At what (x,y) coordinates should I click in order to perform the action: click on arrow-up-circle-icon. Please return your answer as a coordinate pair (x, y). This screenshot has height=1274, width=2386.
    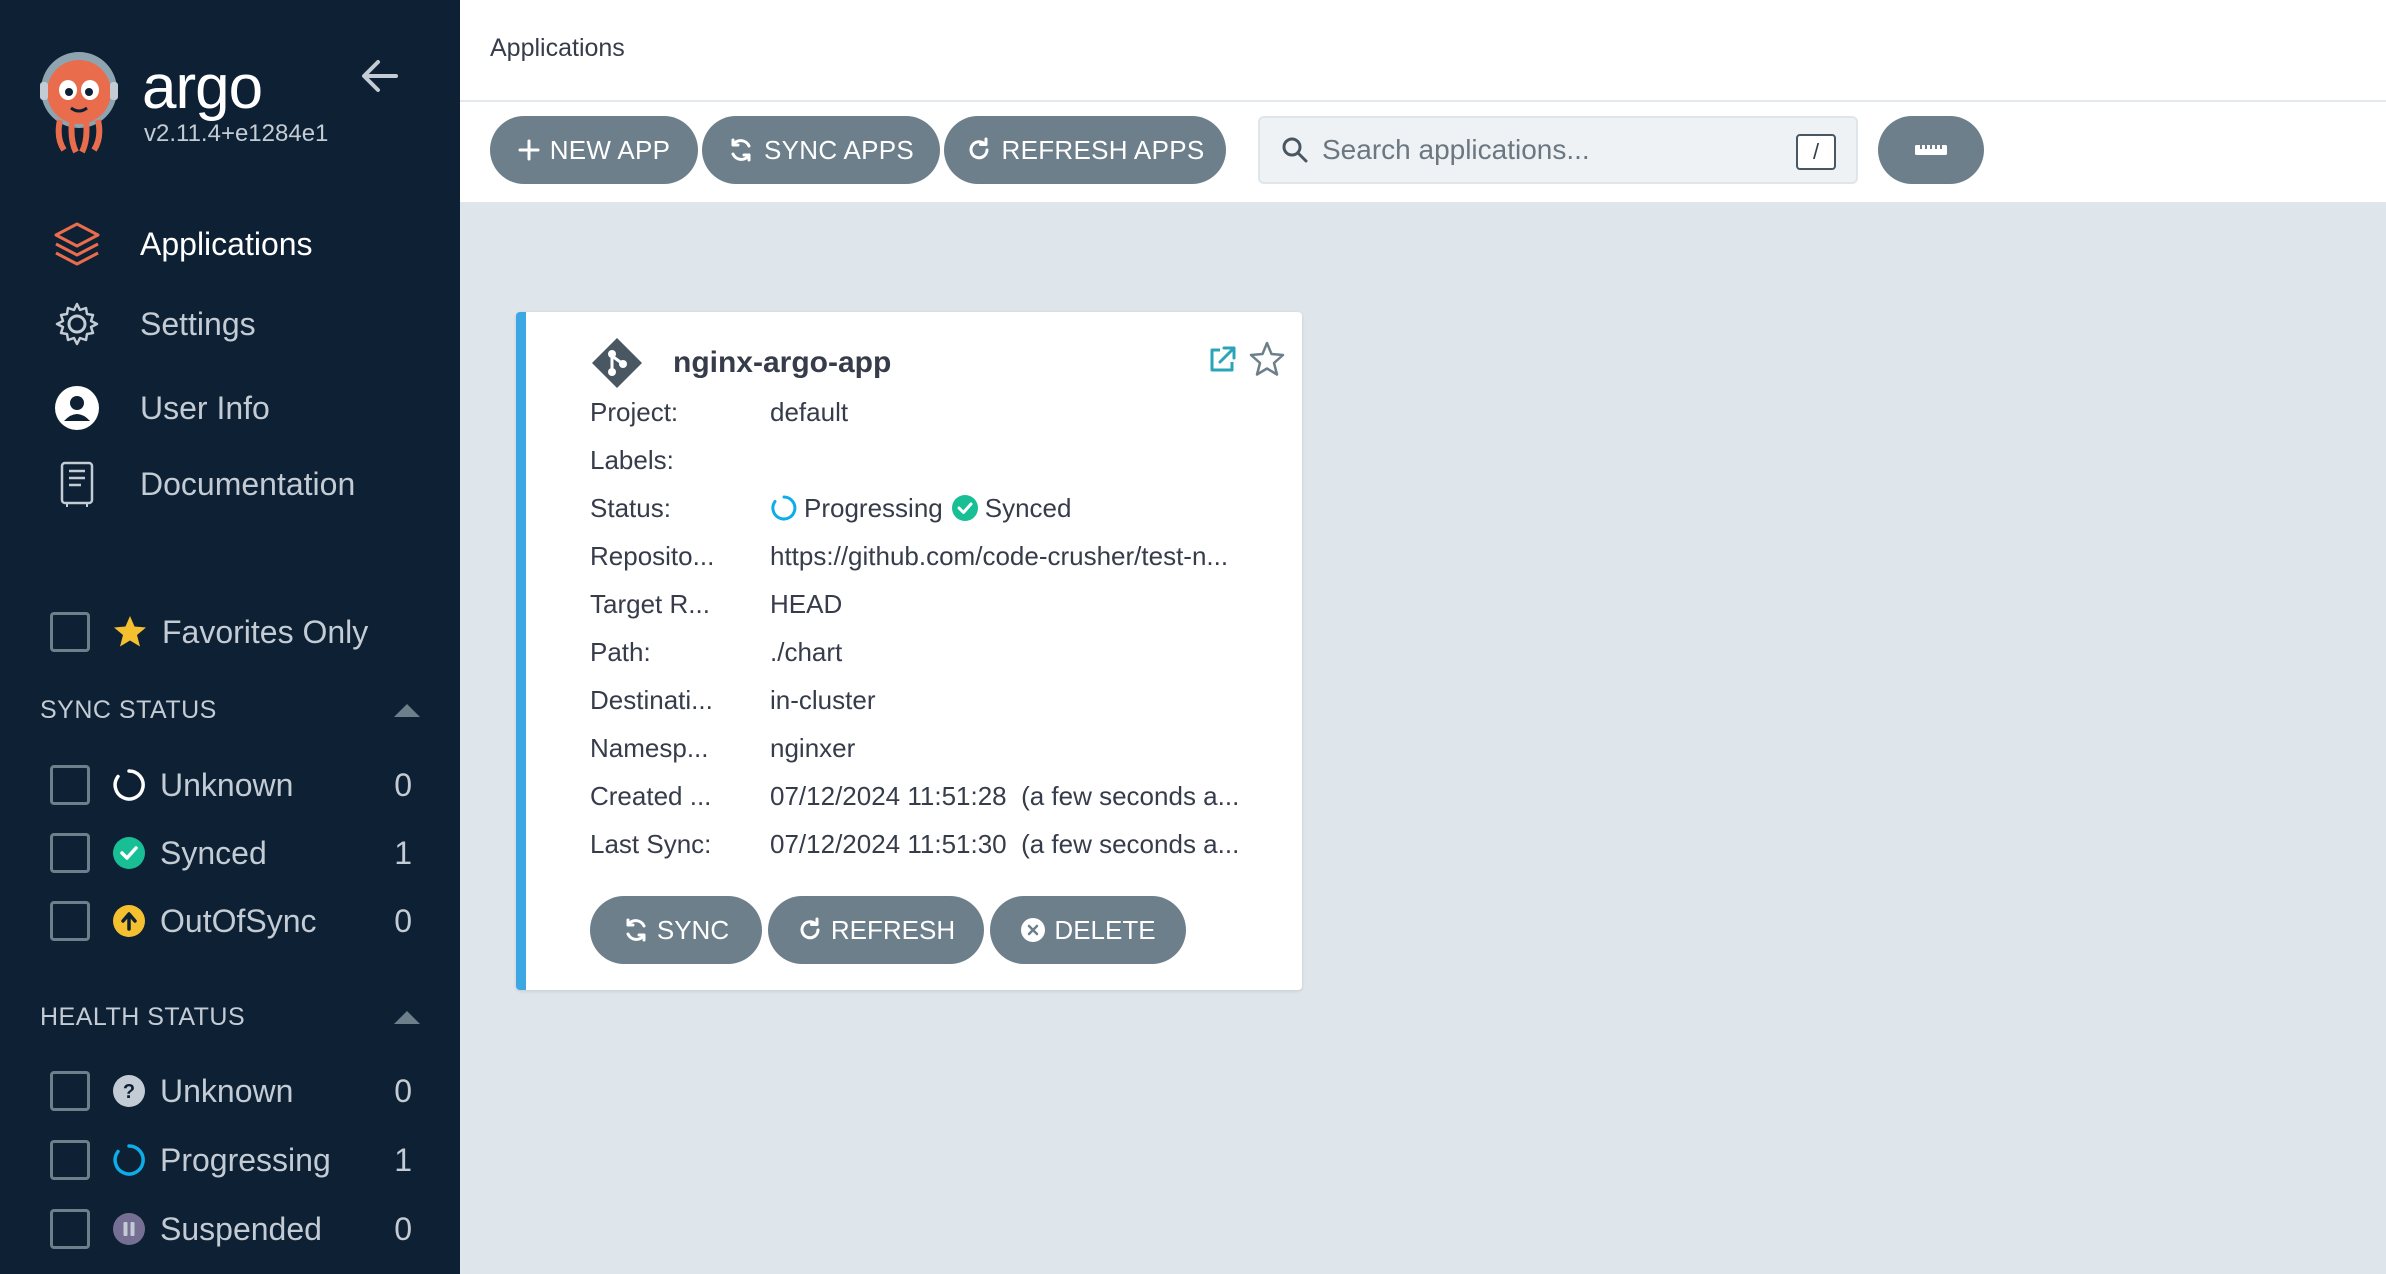
    Looking at the image, I should click on (129, 921).